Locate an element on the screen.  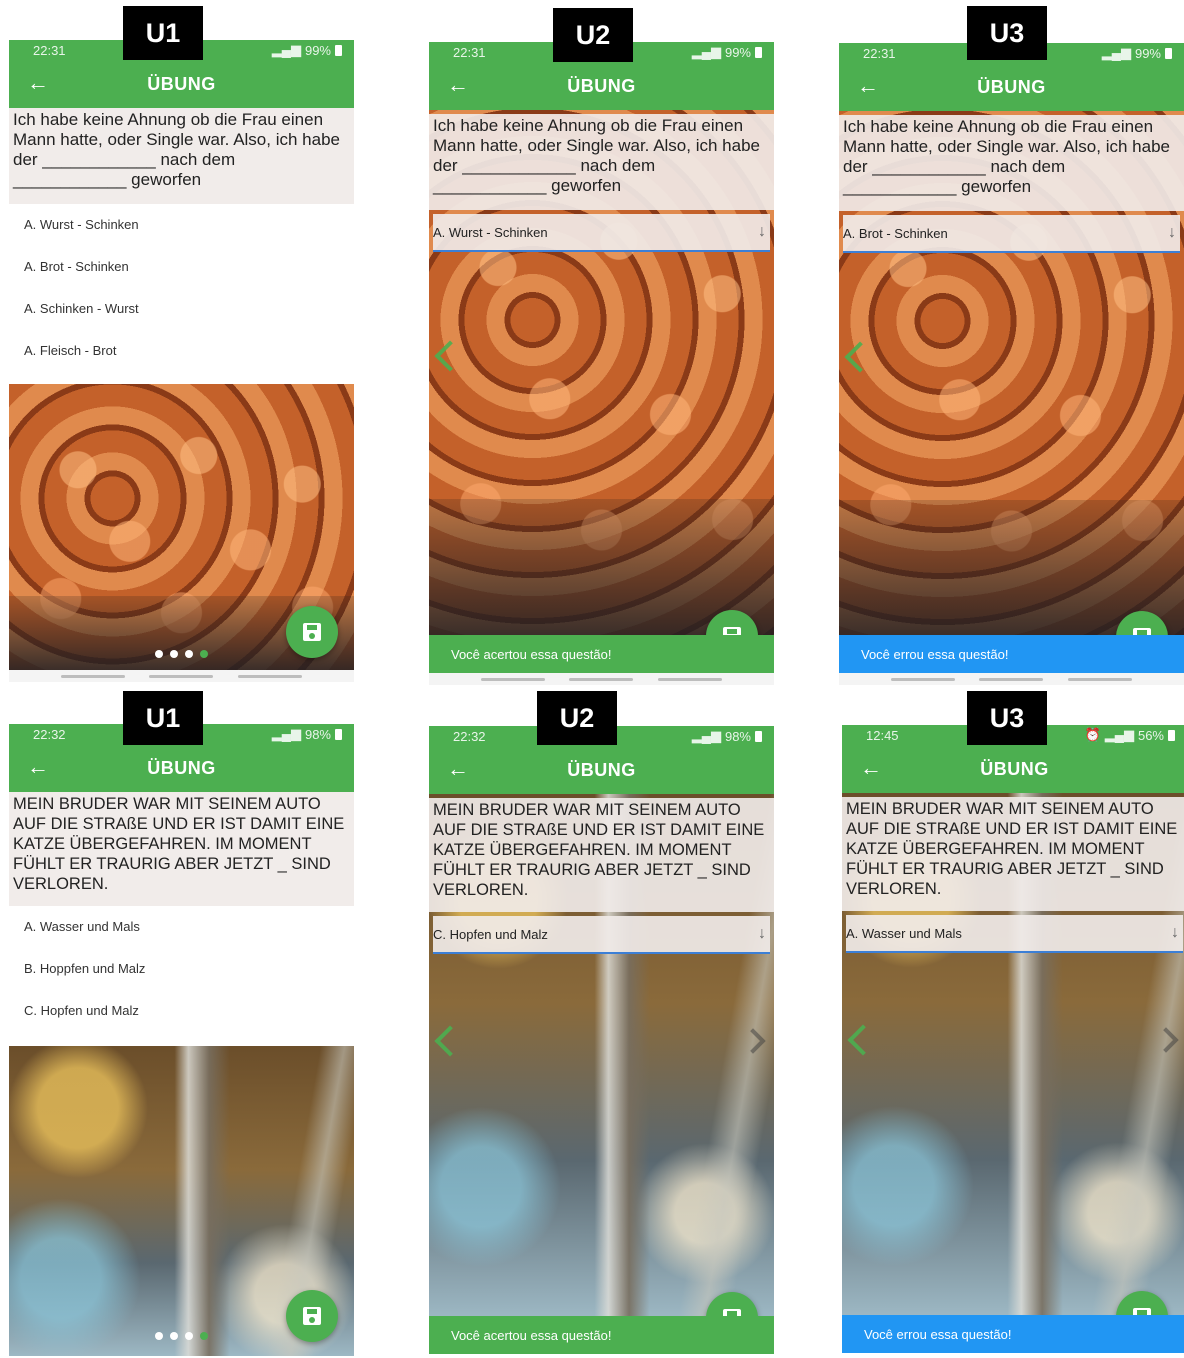
answer-option: A. Wurst - Schinken is located at coordinates (181, 225).